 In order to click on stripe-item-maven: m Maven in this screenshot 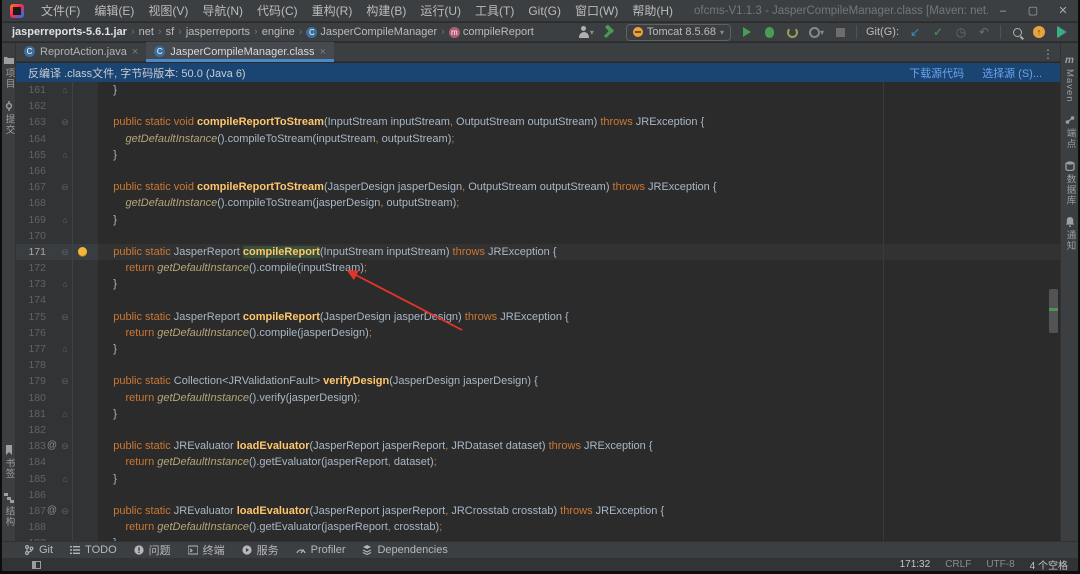, I will do `click(1069, 79)`.